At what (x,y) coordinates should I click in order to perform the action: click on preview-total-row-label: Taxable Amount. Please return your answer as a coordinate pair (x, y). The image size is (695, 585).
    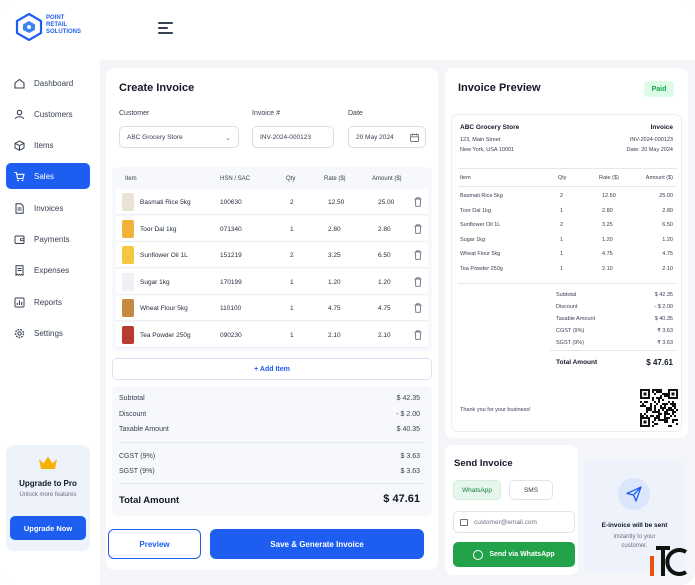
    Looking at the image, I should click on (576, 319).